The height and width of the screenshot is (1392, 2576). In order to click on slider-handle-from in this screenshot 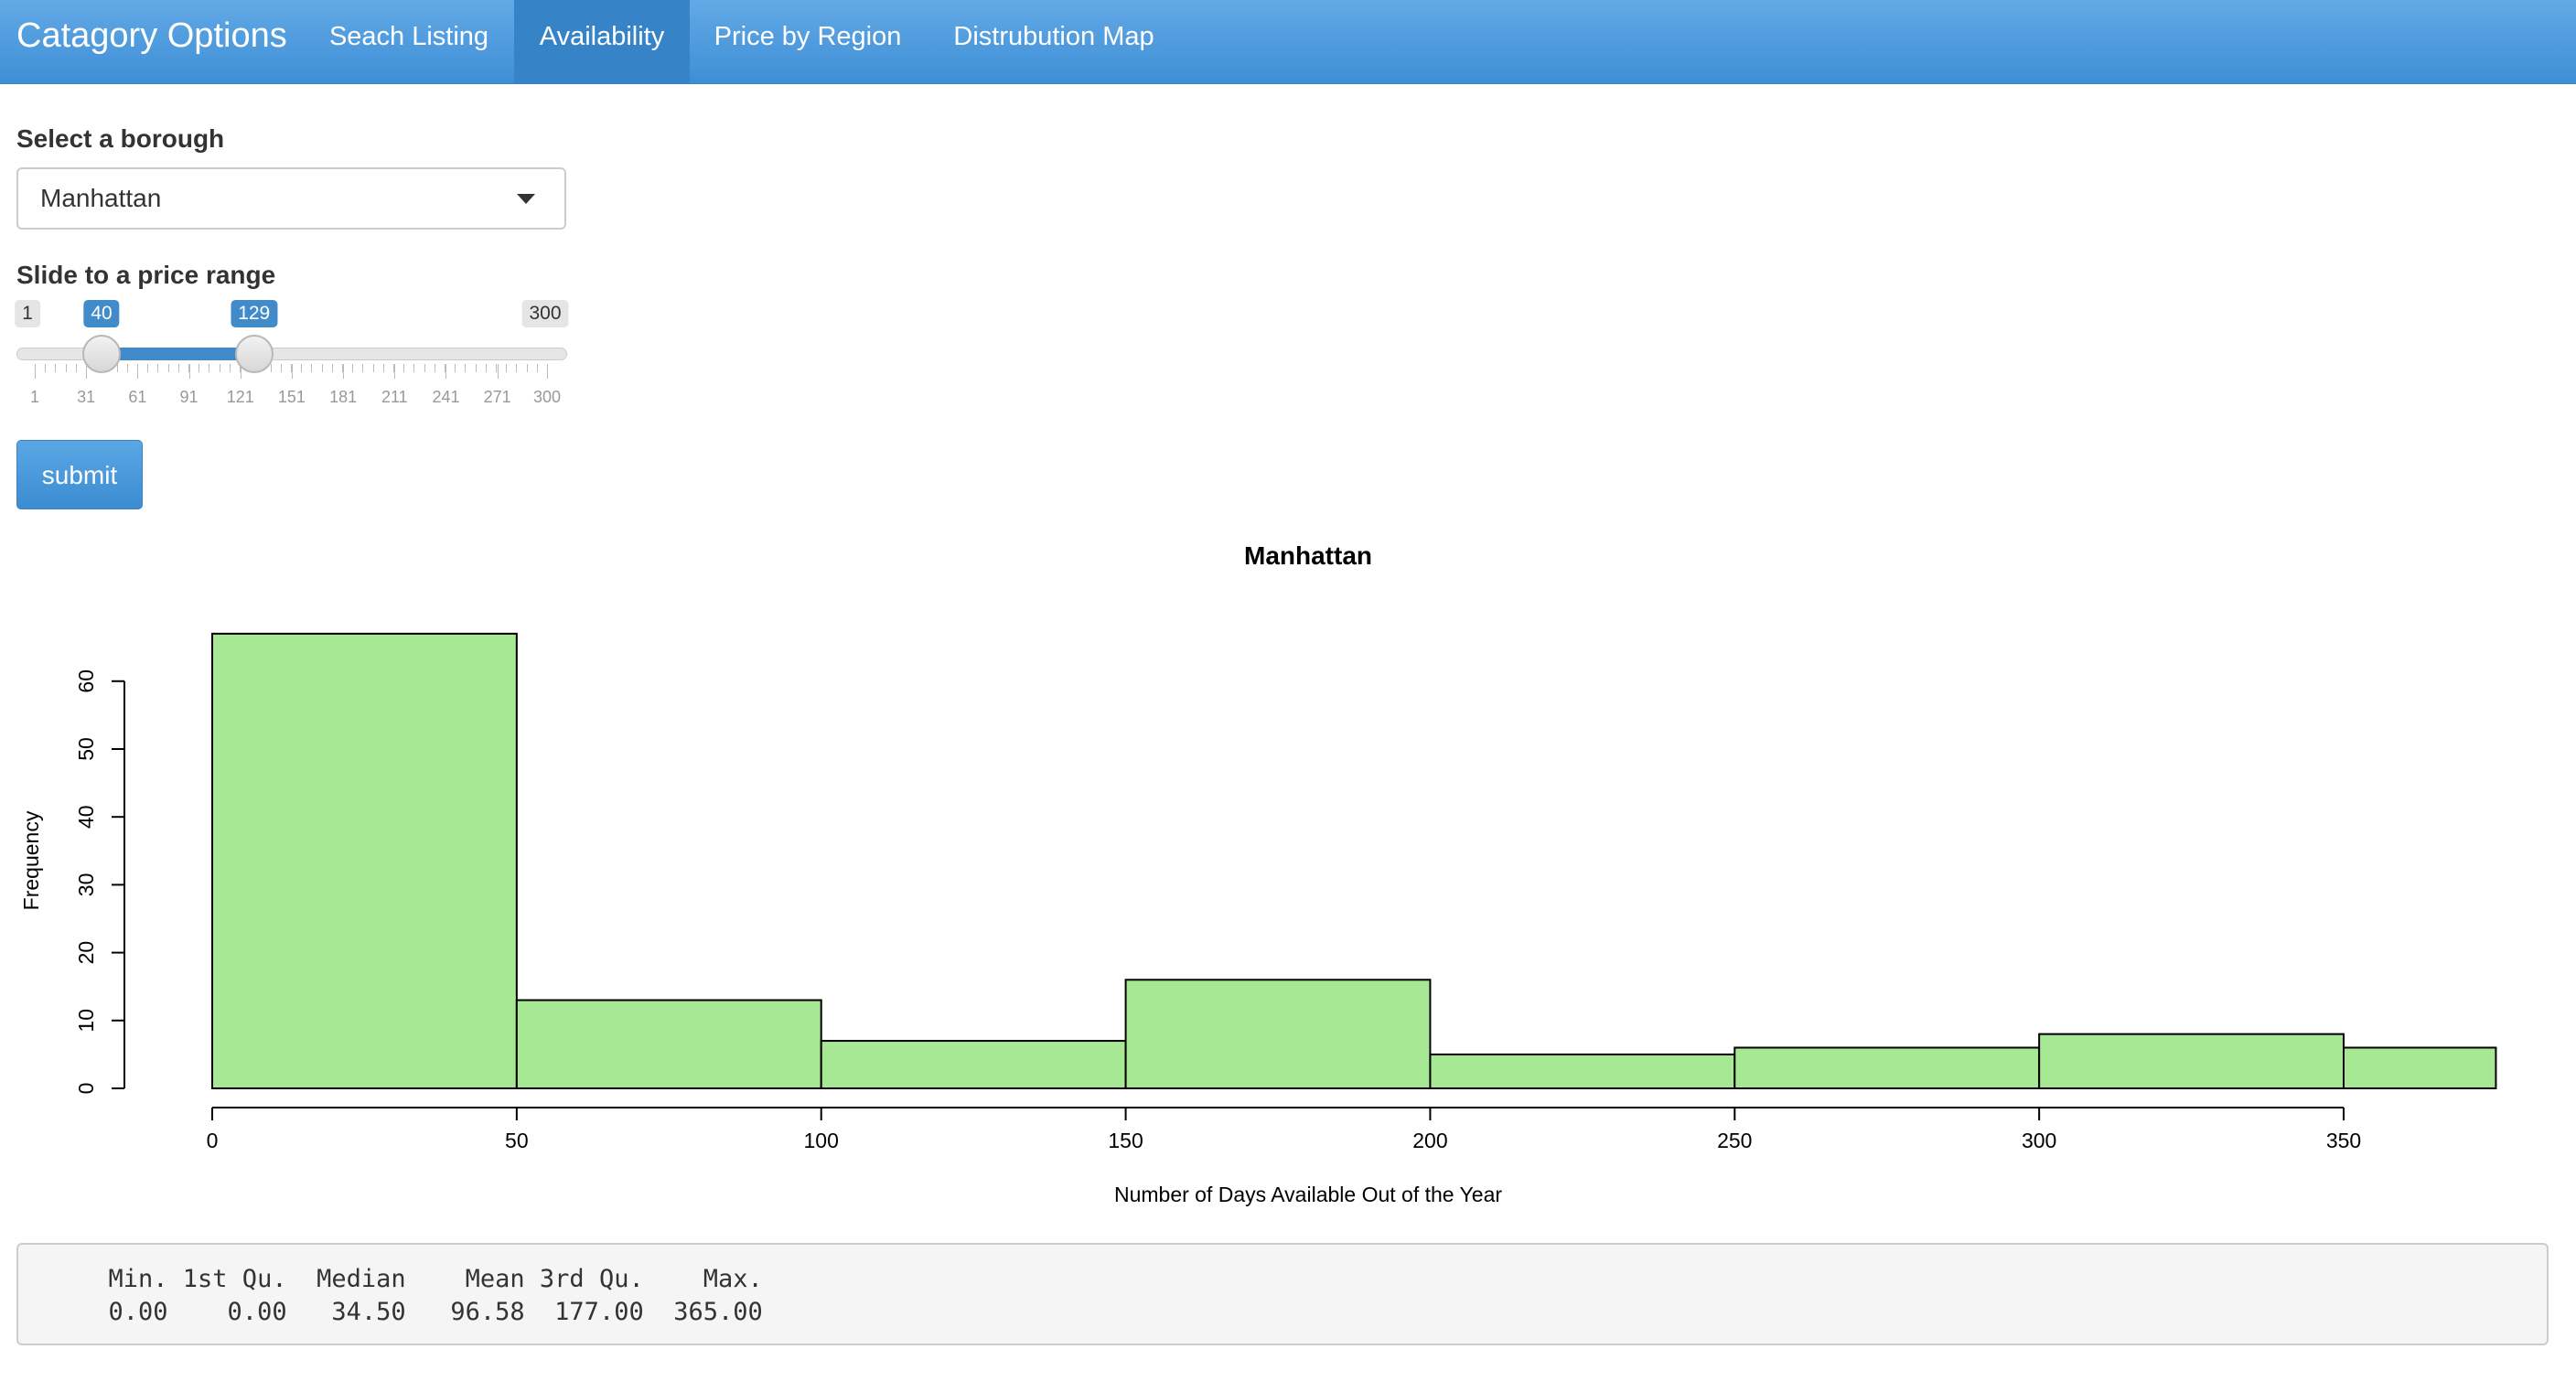, I will do `click(102, 354)`.